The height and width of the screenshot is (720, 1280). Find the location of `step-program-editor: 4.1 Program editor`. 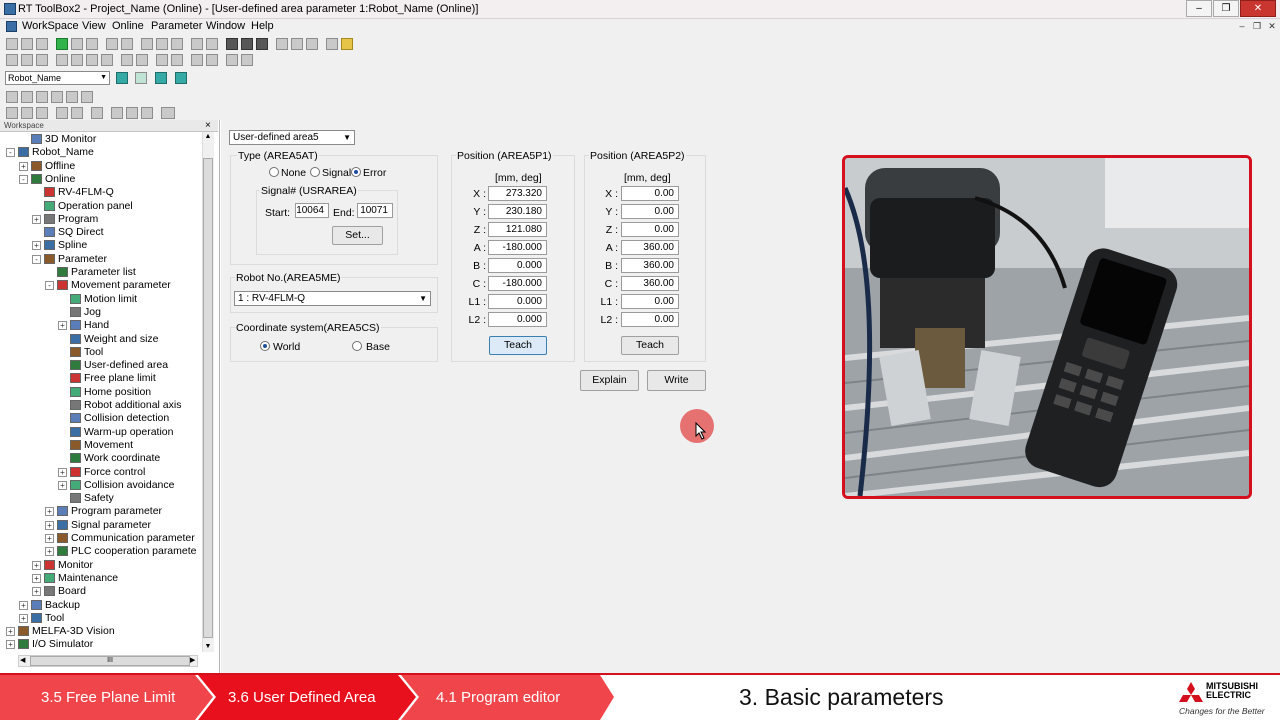

step-program-editor: 4.1 Program editor is located at coordinates (498, 697).